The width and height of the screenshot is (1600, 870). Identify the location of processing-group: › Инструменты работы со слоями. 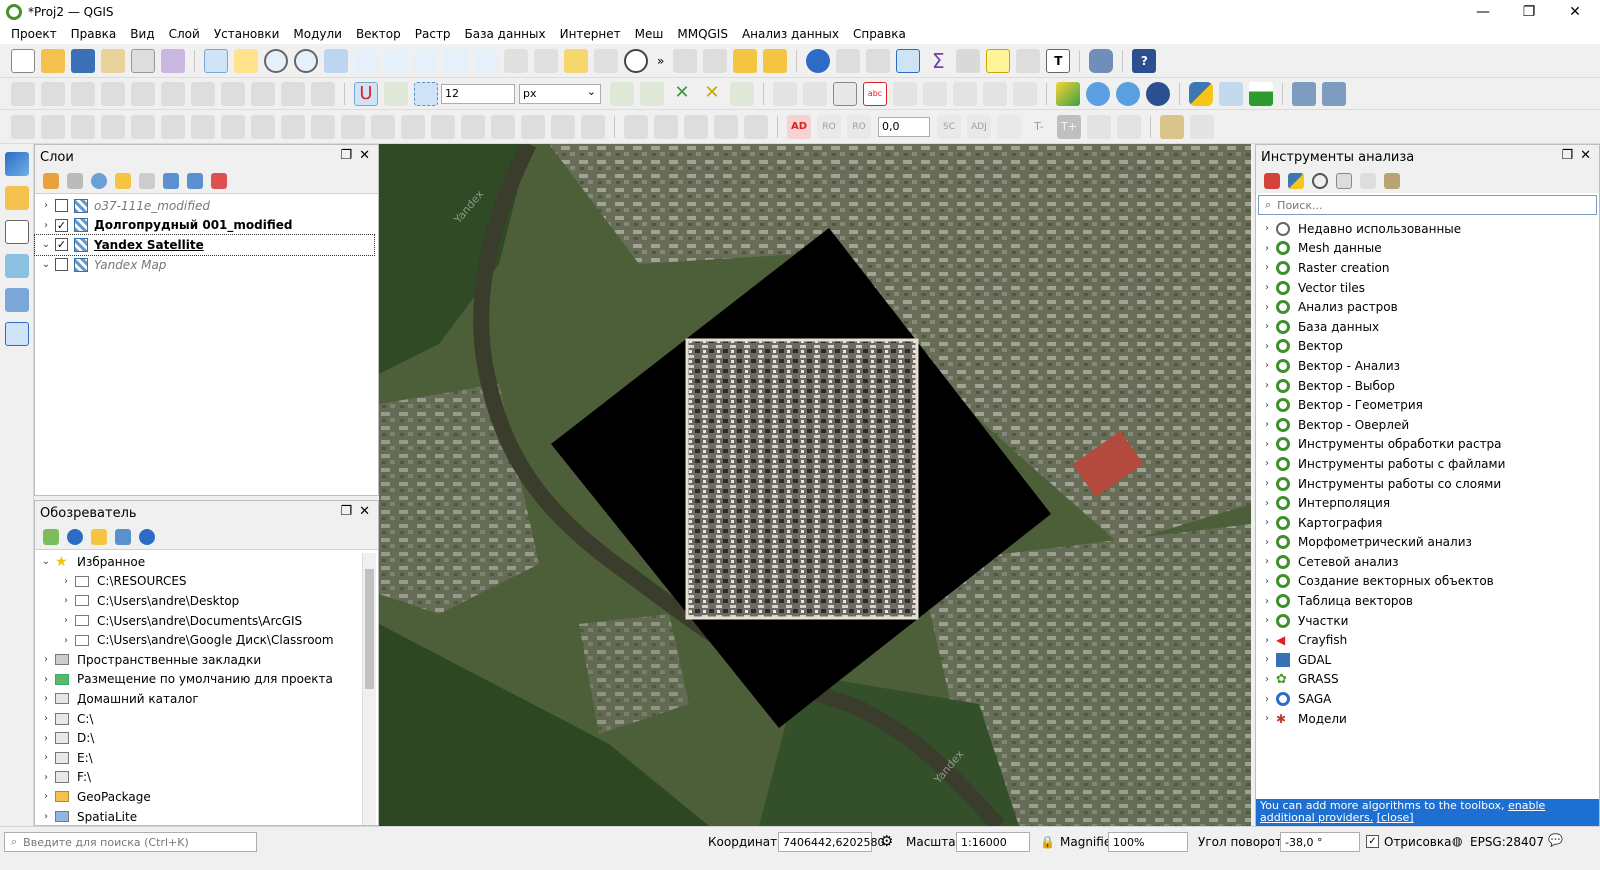
(1427, 484).